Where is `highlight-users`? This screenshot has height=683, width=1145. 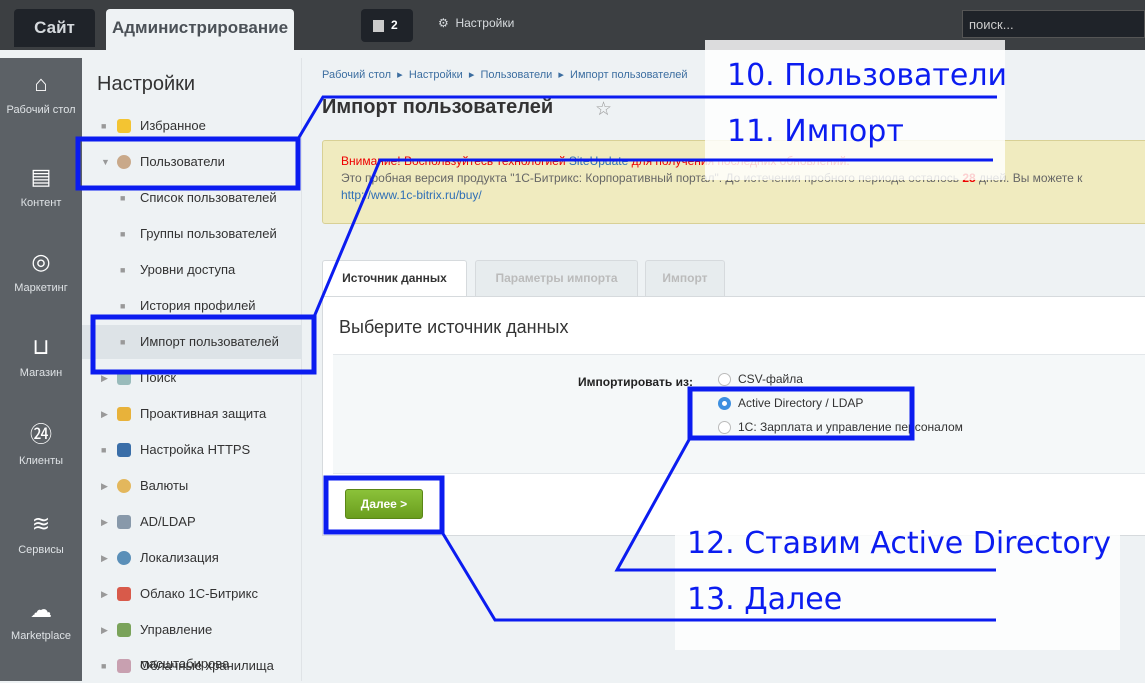 highlight-users is located at coordinates (188, 163).